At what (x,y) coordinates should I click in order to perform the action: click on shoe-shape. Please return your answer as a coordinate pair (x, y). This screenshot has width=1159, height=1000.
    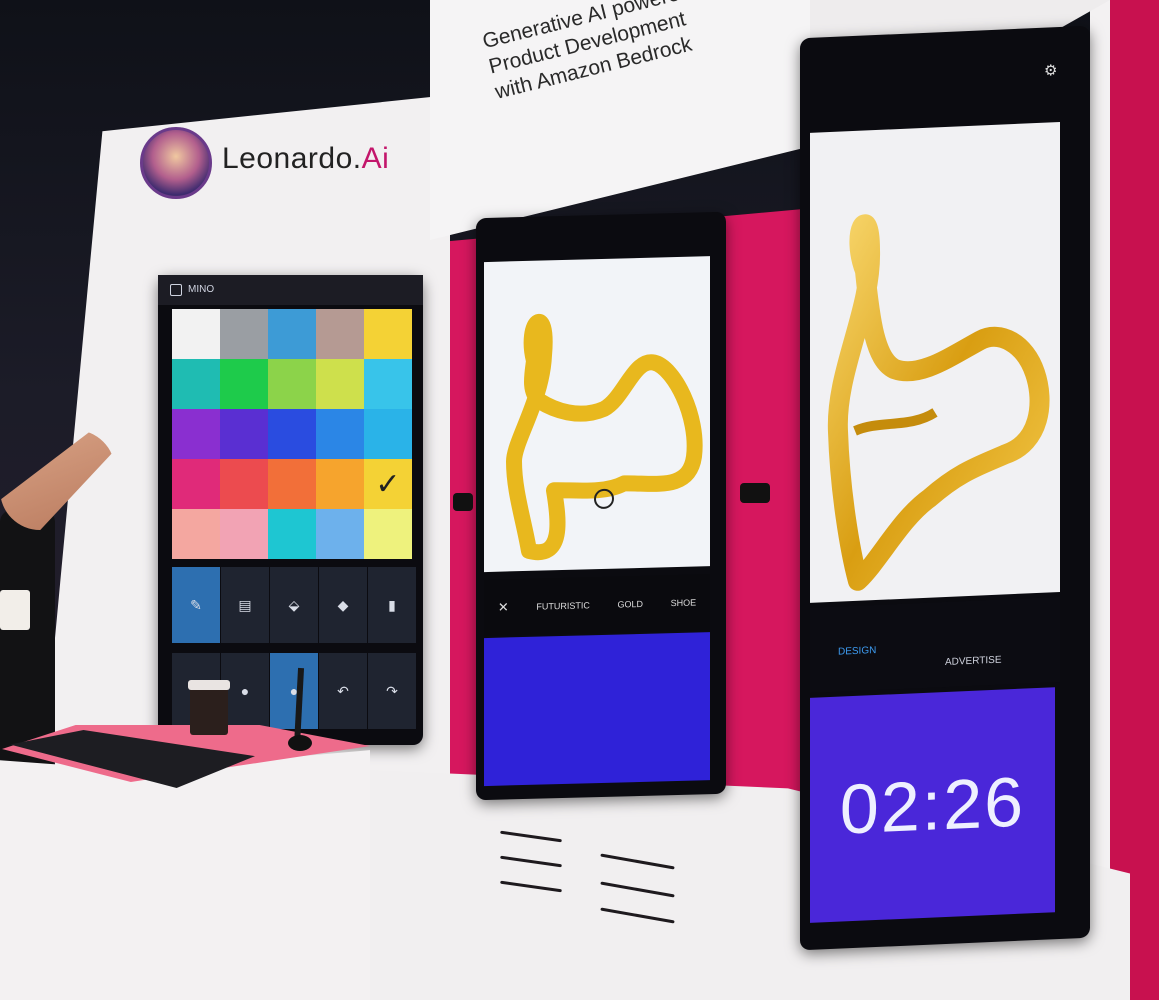
    Looking at the image, I should click on (938, 402).